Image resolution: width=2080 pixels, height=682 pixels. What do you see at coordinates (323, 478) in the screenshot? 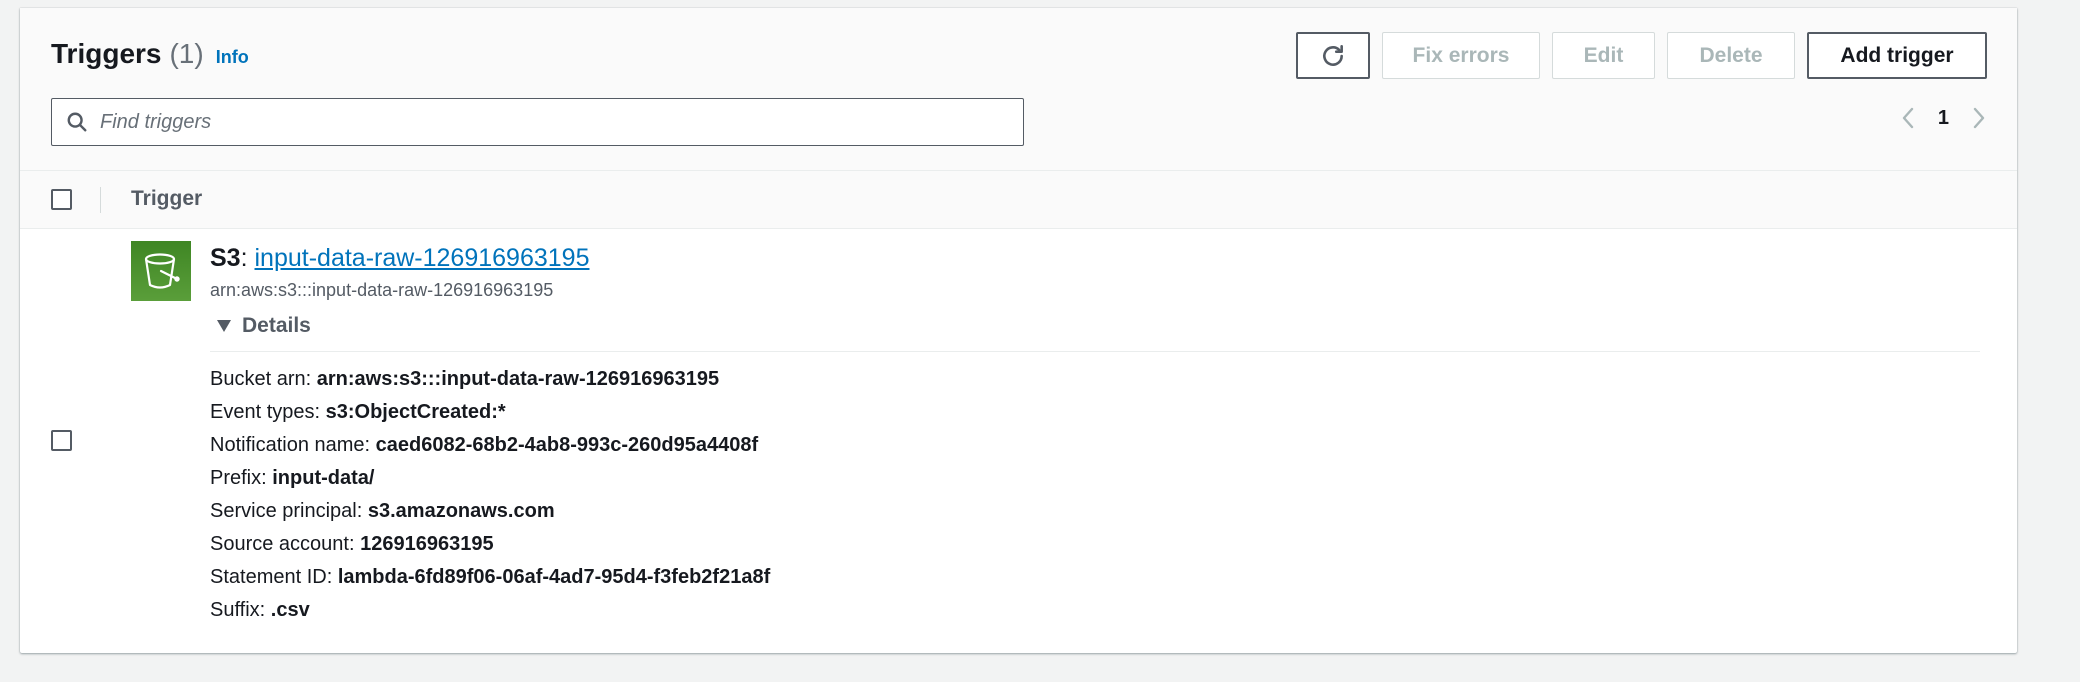
I see `detail-value: input-data/` at bounding box center [323, 478].